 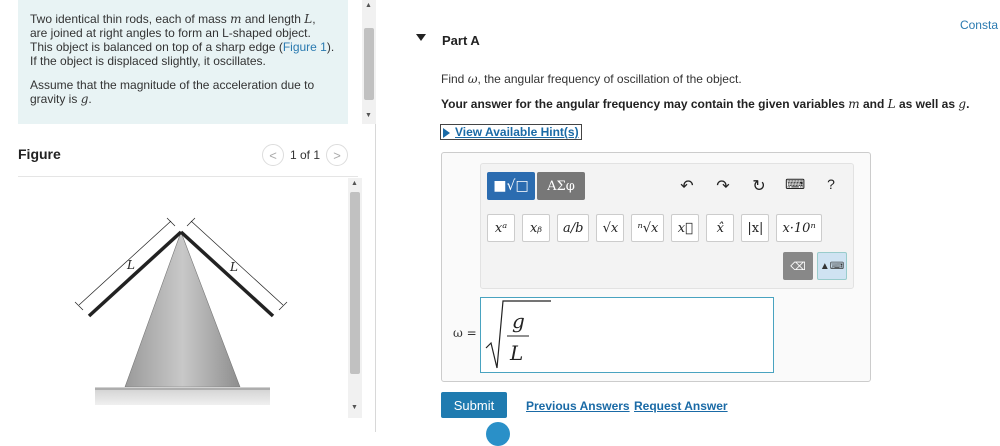 I want to click on problem-scrollbar: ▲ ▼, so click(x=369, y=62).